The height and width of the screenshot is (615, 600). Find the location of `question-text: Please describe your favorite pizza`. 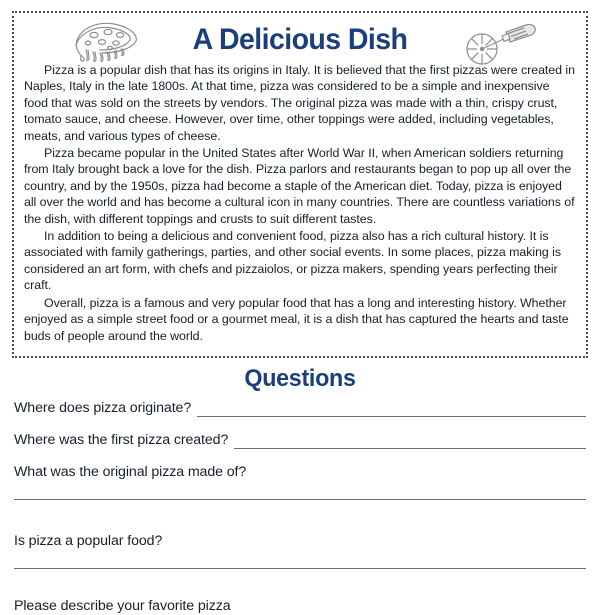

question-text: Please describe your favorite pizza is located at coordinates (122, 606).